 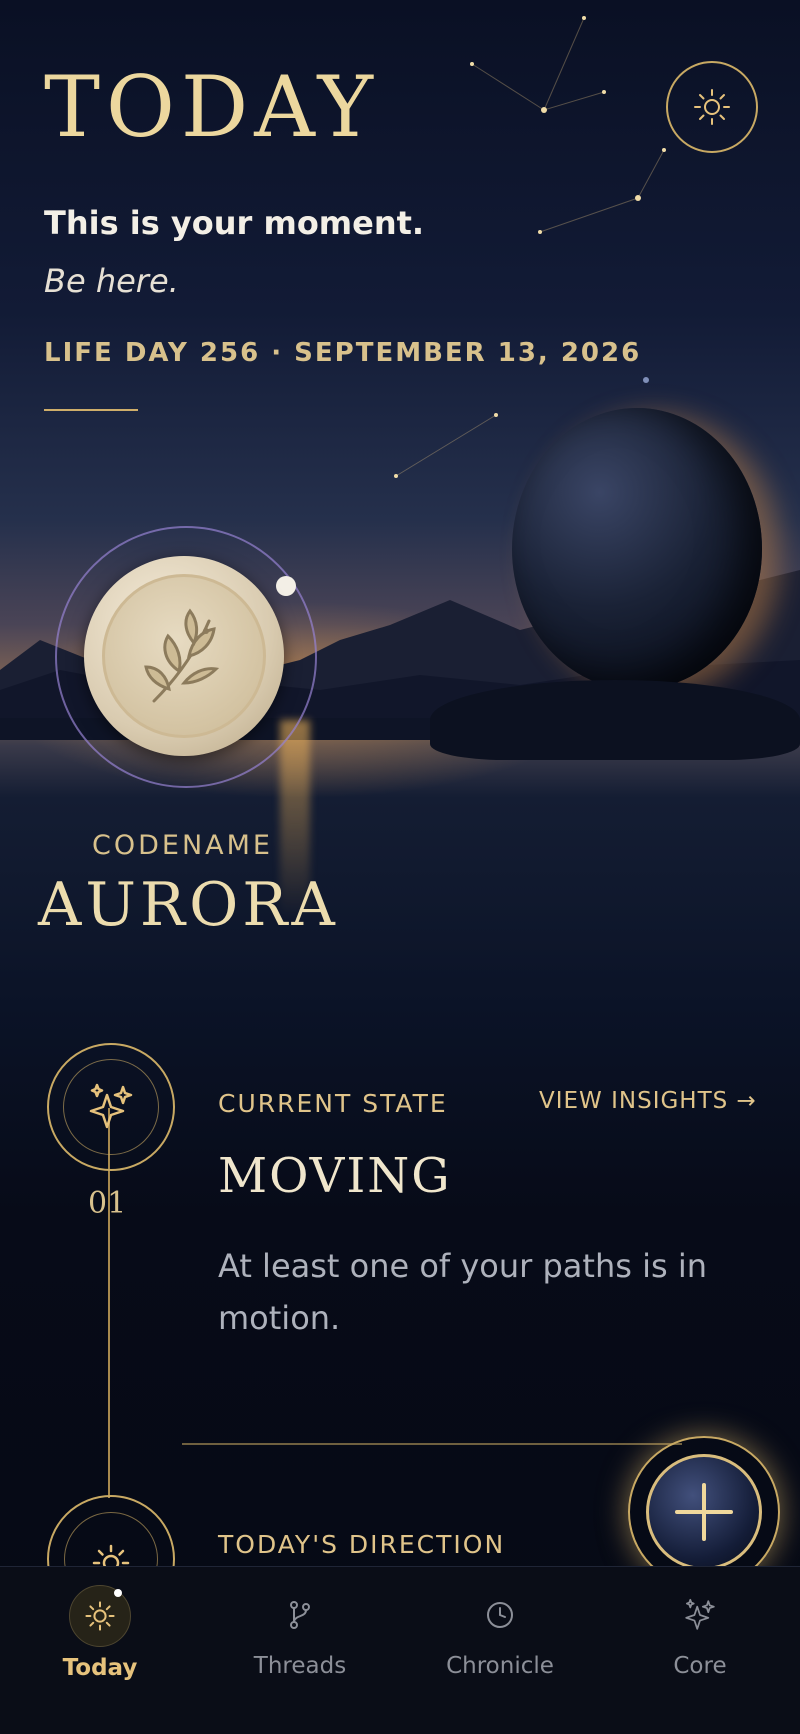 What do you see at coordinates (182, 845) in the screenshot?
I see `codename-label: CODENAME` at bounding box center [182, 845].